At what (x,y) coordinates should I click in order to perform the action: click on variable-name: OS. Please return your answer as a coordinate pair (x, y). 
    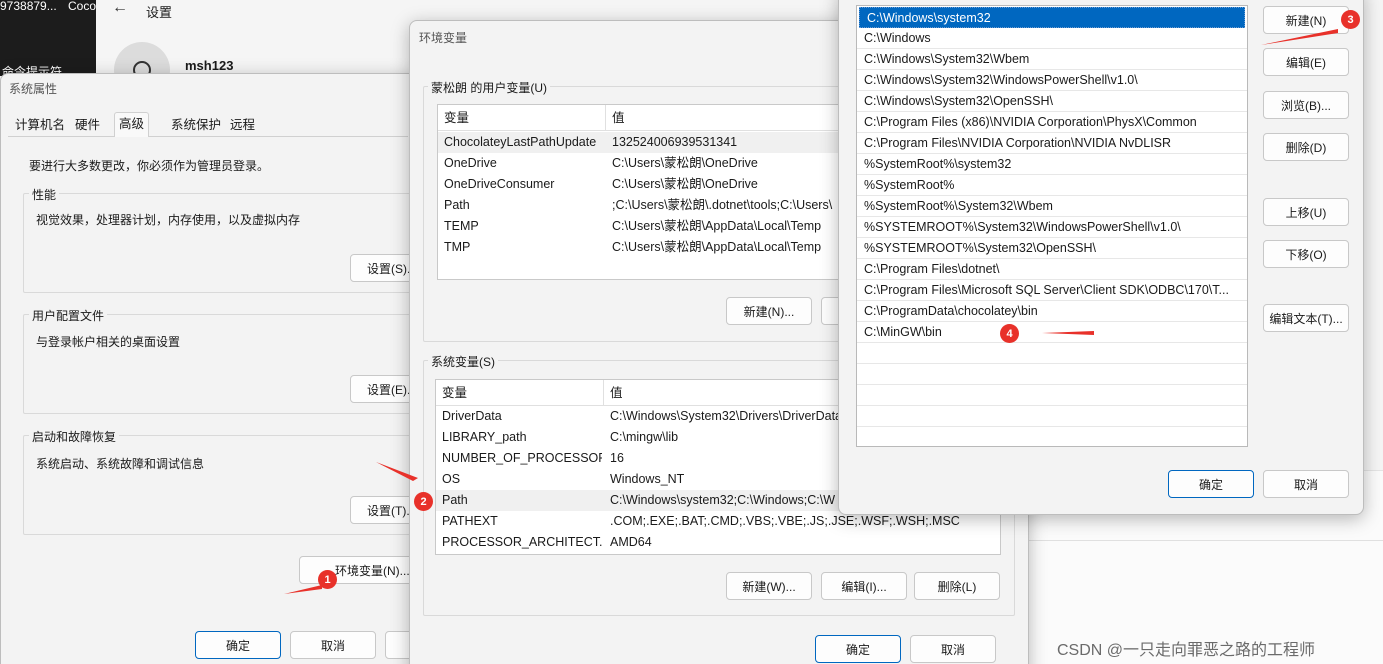
    Looking at the image, I should click on (451, 479).